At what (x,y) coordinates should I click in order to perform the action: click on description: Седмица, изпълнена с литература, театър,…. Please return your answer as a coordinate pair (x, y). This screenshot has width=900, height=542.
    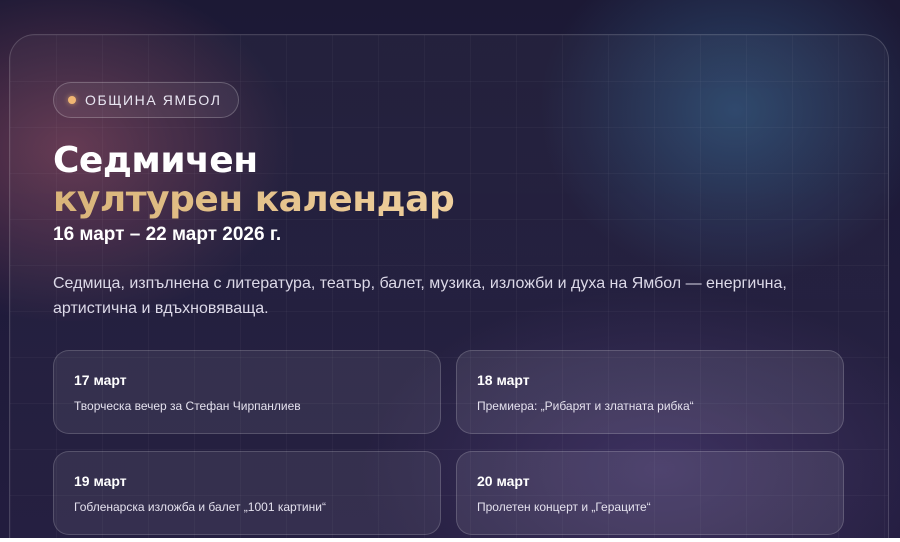
    Looking at the image, I should click on (420, 296).